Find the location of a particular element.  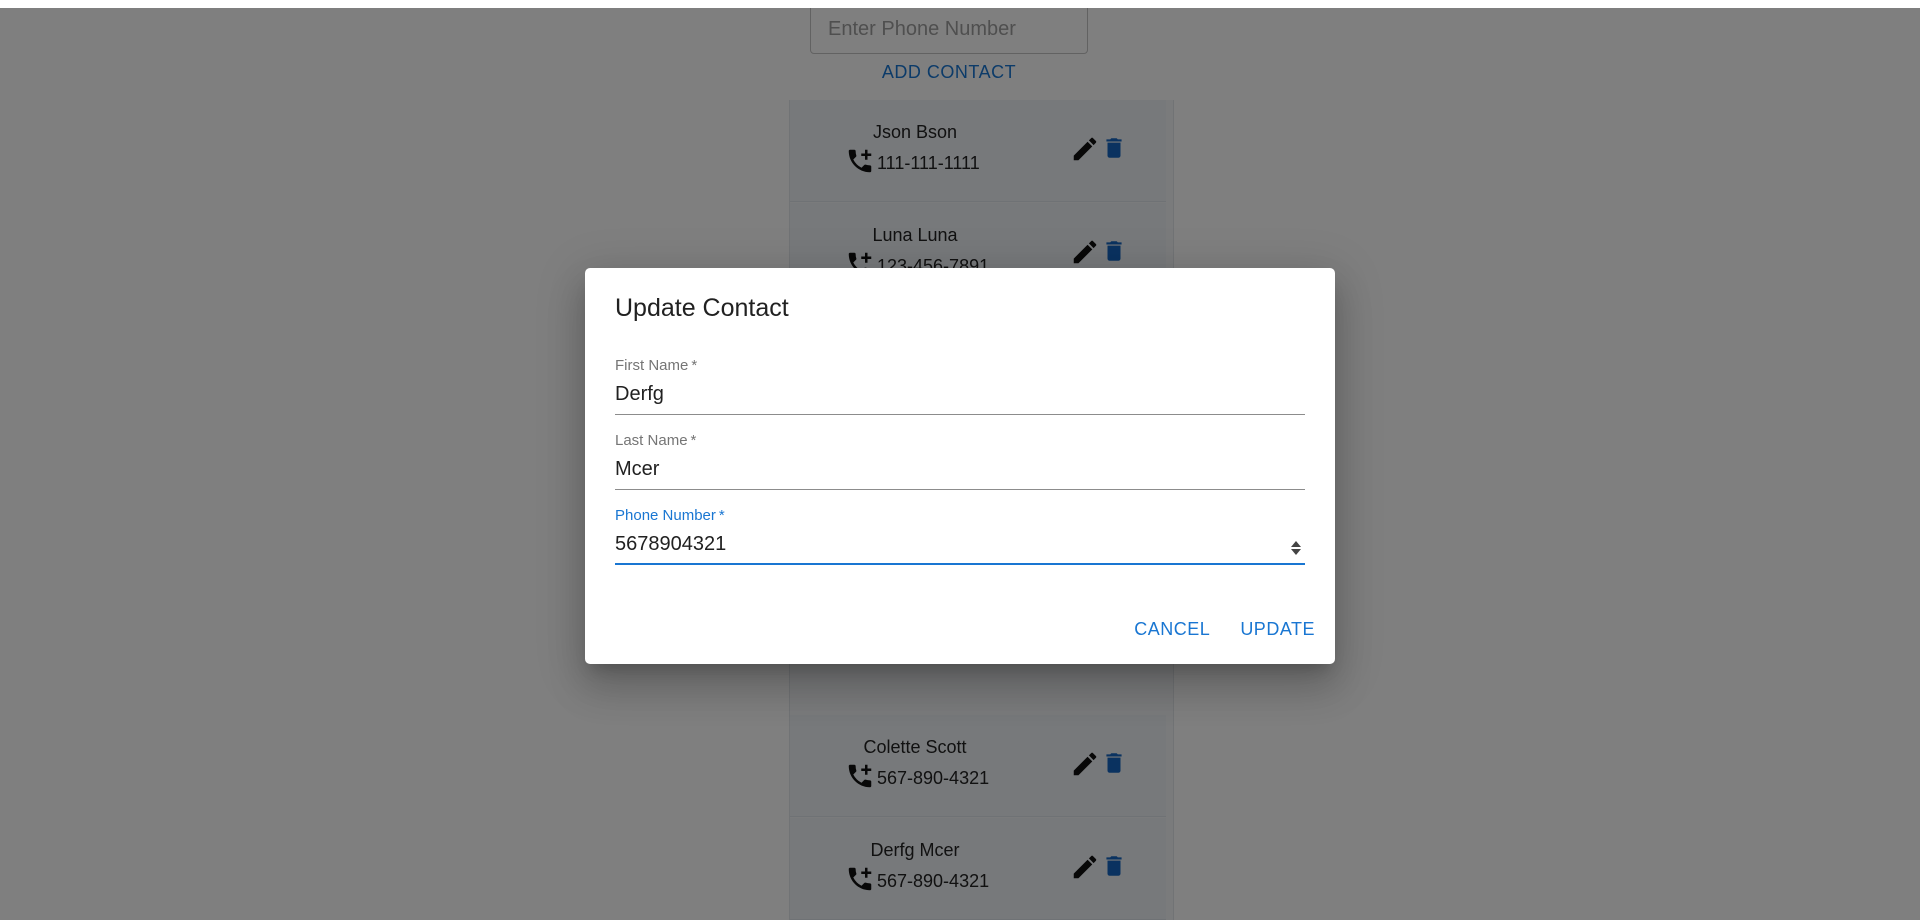

last-name-input is located at coordinates (960, 474).